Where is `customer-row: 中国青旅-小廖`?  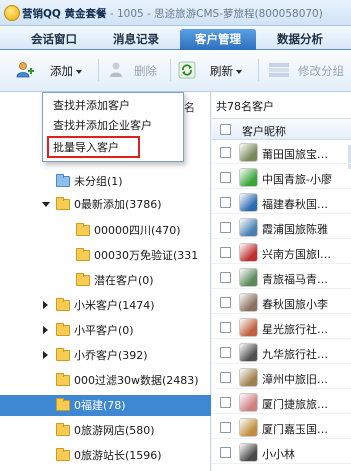 customer-row: 中国青旅-小廖 is located at coordinates (281, 177).